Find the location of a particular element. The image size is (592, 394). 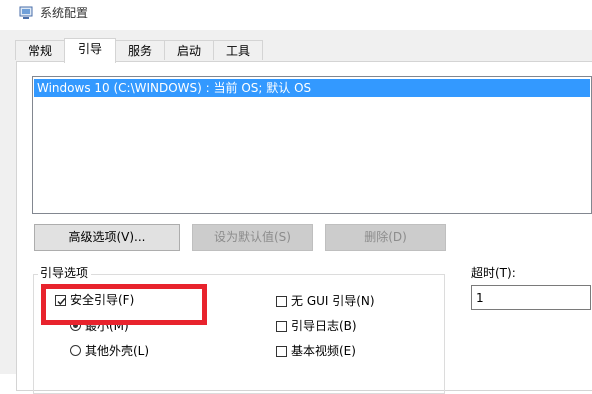

minimal-label: 最小(M) is located at coordinates (107, 326).